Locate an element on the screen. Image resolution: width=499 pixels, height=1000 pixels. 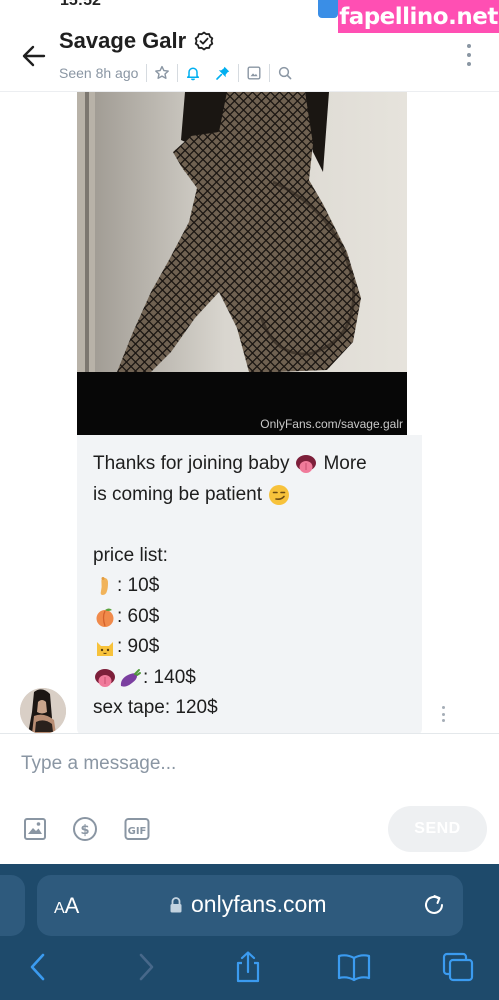
tip-dollar-icon: $ is located at coordinates (85, 829).